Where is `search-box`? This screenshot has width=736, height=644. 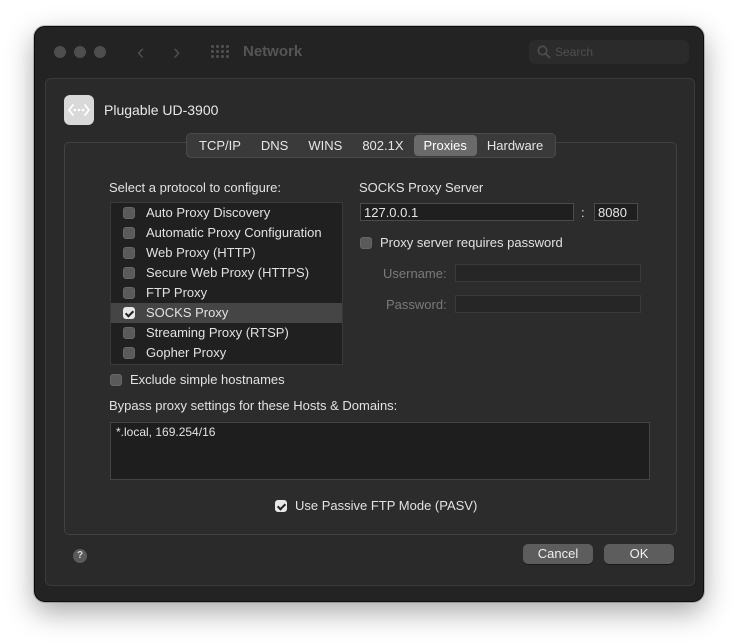 search-box is located at coordinates (609, 52).